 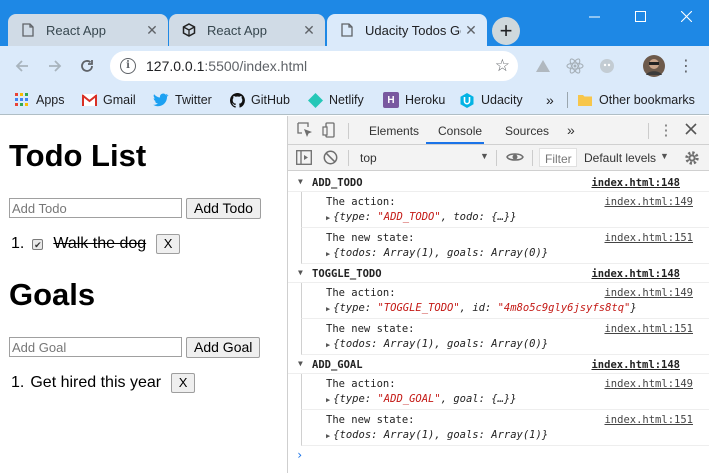 I want to click on console-group-add-todo: ▼ ADD_TODO index.html:148, so click(x=498, y=183).